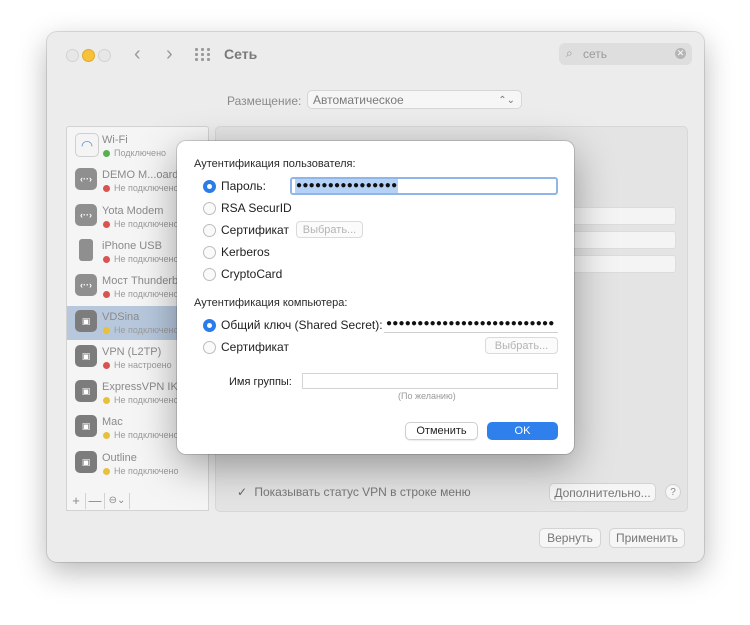 Image resolution: width=750 pixels, height=625 pixels. What do you see at coordinates (209, 274) in the screenshot?
I see `radio-cryptocard` at bounding box center [209, 274].